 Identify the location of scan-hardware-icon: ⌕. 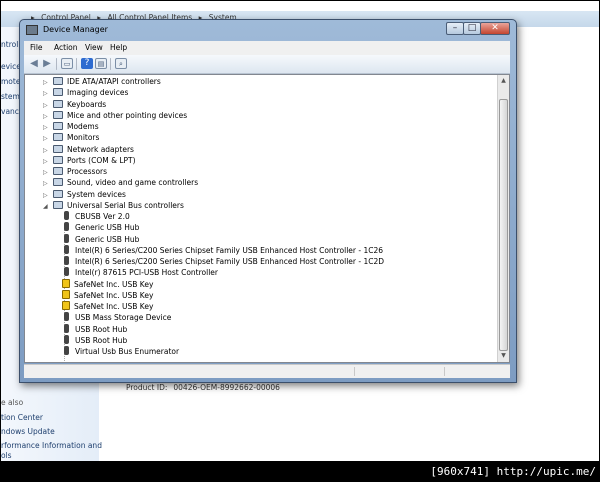
(121, 63).